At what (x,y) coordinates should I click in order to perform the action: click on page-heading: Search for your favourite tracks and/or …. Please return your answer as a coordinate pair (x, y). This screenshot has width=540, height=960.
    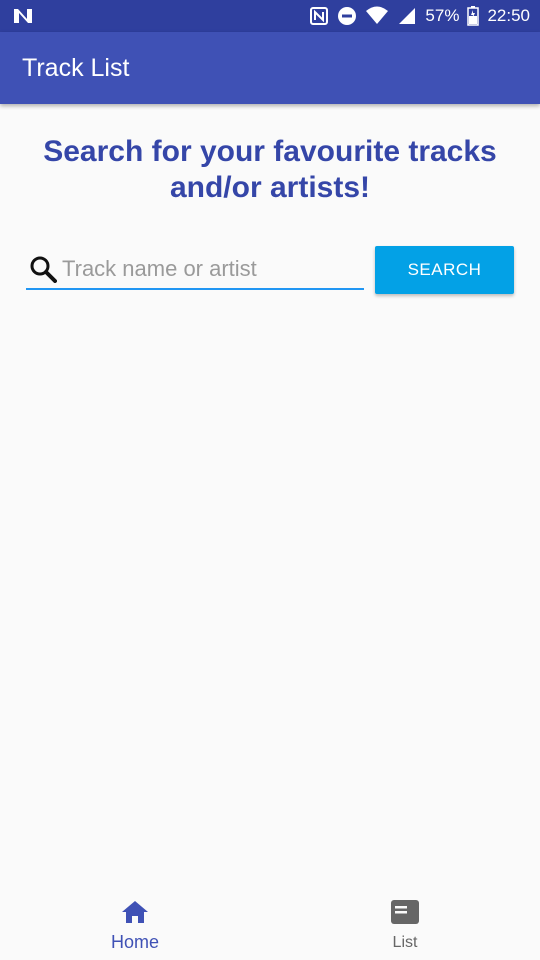
    Looking at the image, I should click on (270, 169).